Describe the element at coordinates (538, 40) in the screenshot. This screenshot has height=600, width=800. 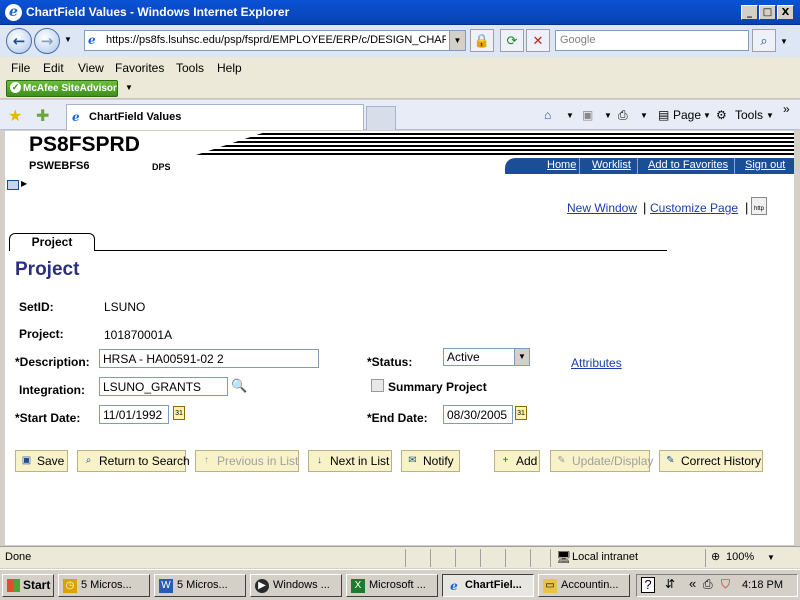
I see `stop-icon: ✕` at that location.